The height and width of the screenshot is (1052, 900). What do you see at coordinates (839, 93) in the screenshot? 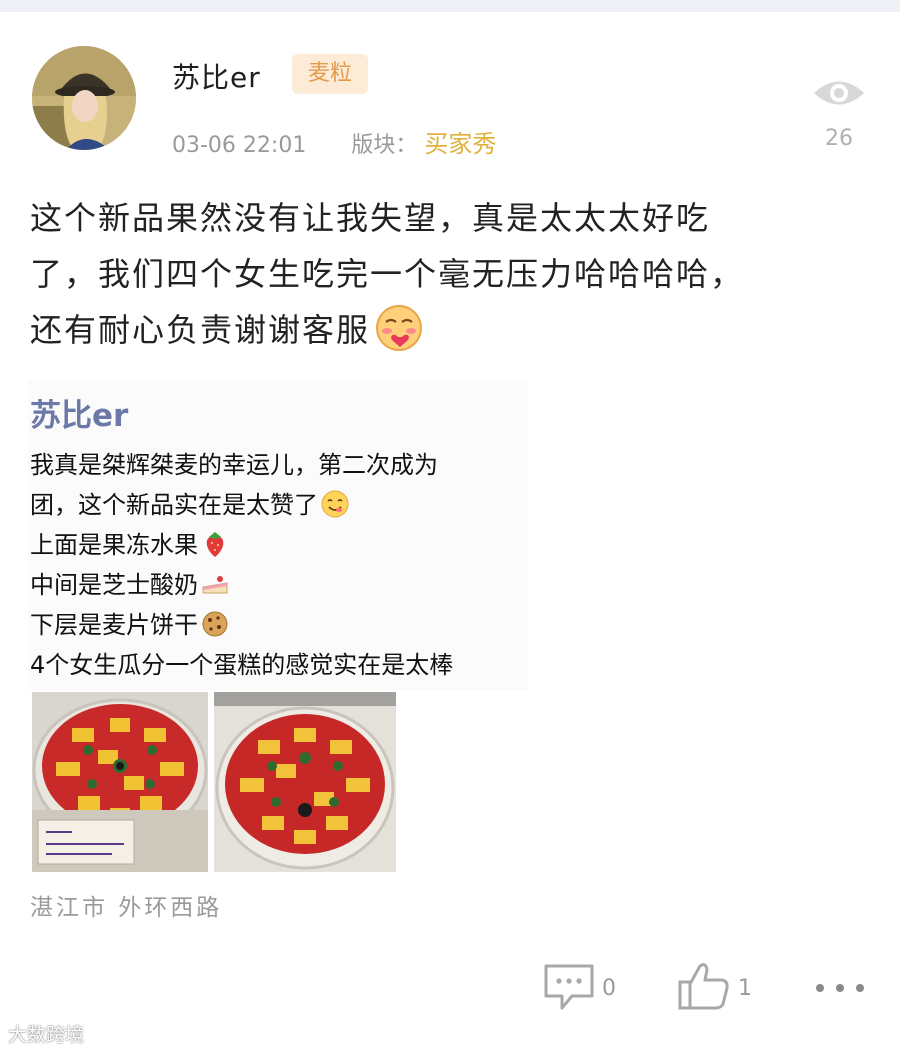
I see `eye-icon` at bounding box center [839, 93].